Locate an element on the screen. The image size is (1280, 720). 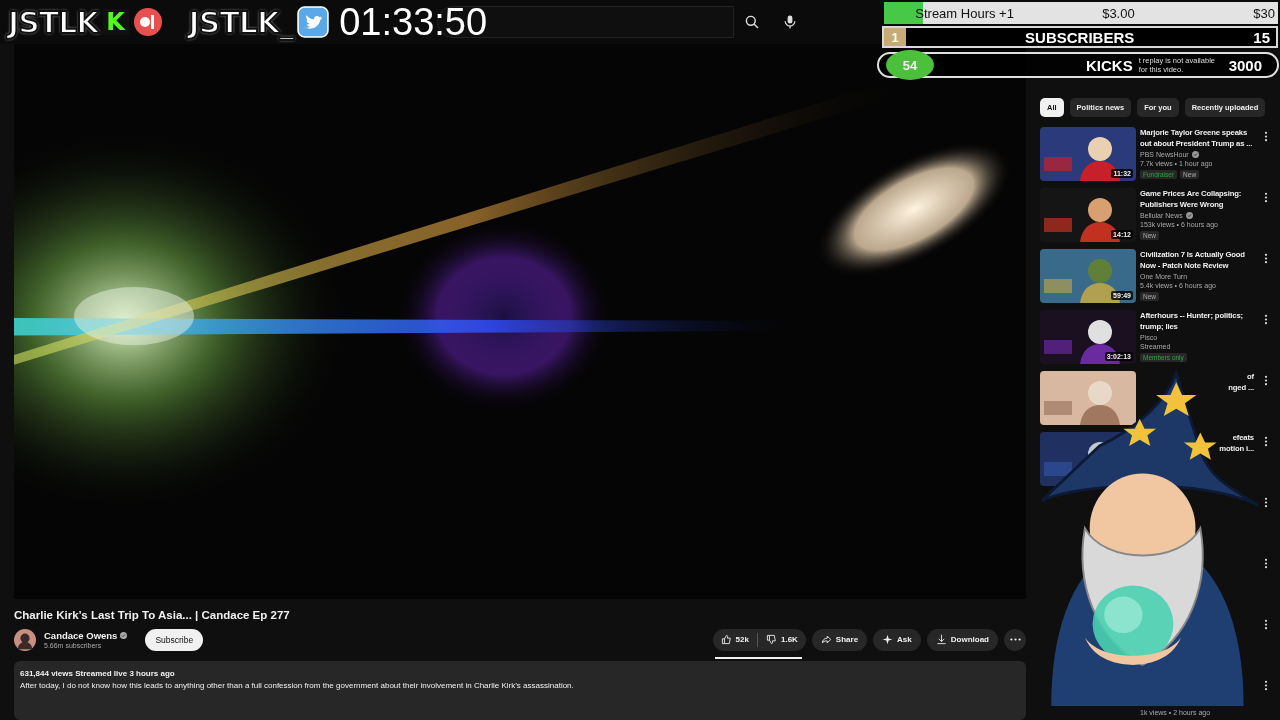
download-button: Download is located at coordinates (962, 639).